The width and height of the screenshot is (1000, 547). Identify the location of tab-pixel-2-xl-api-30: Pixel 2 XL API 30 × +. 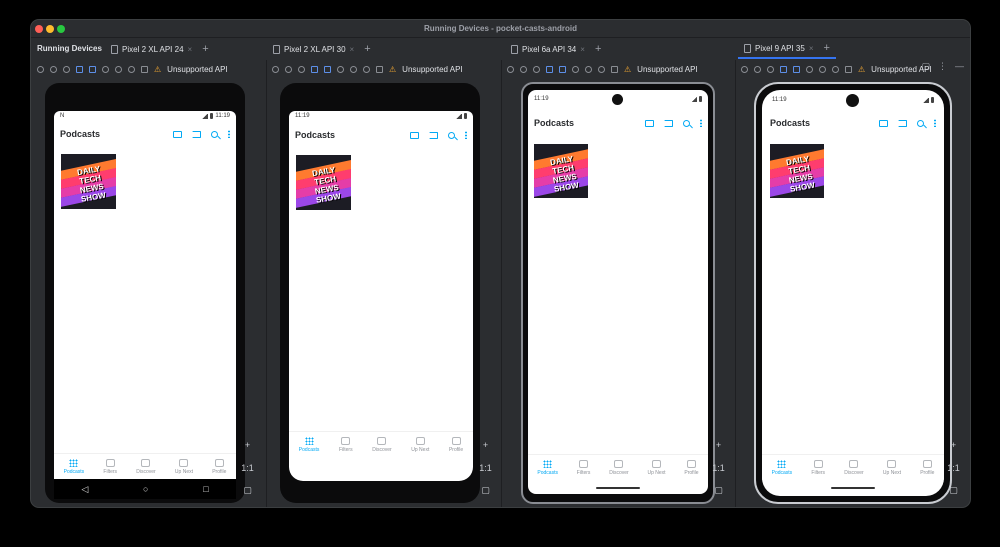
(322, 49).